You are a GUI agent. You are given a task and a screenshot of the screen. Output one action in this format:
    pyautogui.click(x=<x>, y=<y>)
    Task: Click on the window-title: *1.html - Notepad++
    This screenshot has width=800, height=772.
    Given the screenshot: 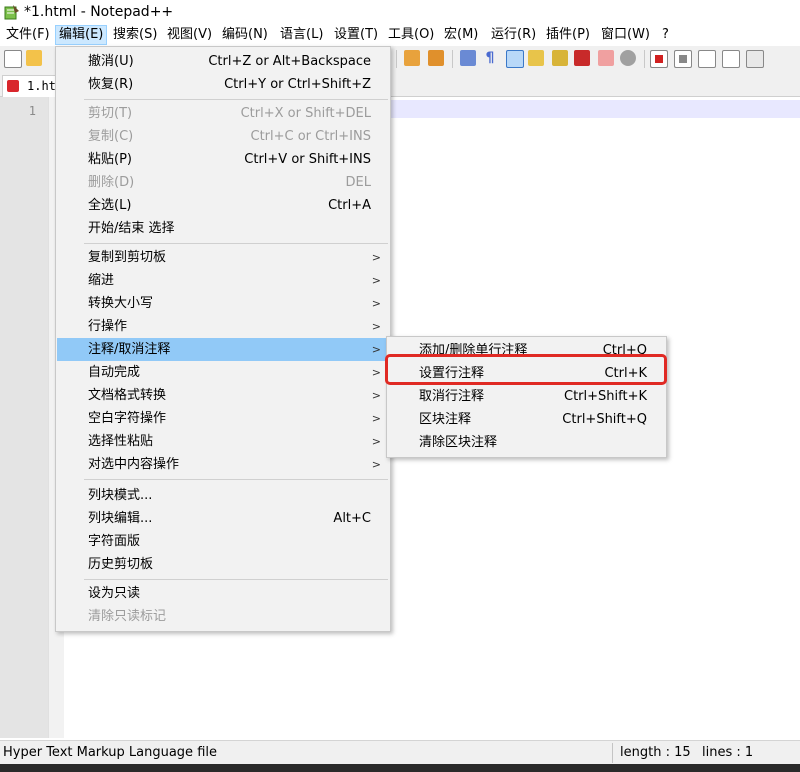 What is the action you would take?
    pyautogui.click(x=99, y=12)
    